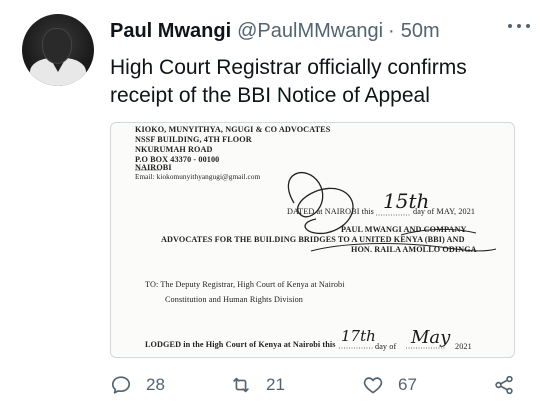 This screenshot has width=540, height=408. What do you see at coordinates (463, 346) in the screenshot?
I see `doc-lodged-year: 2021` at bounding box center [463, 346].